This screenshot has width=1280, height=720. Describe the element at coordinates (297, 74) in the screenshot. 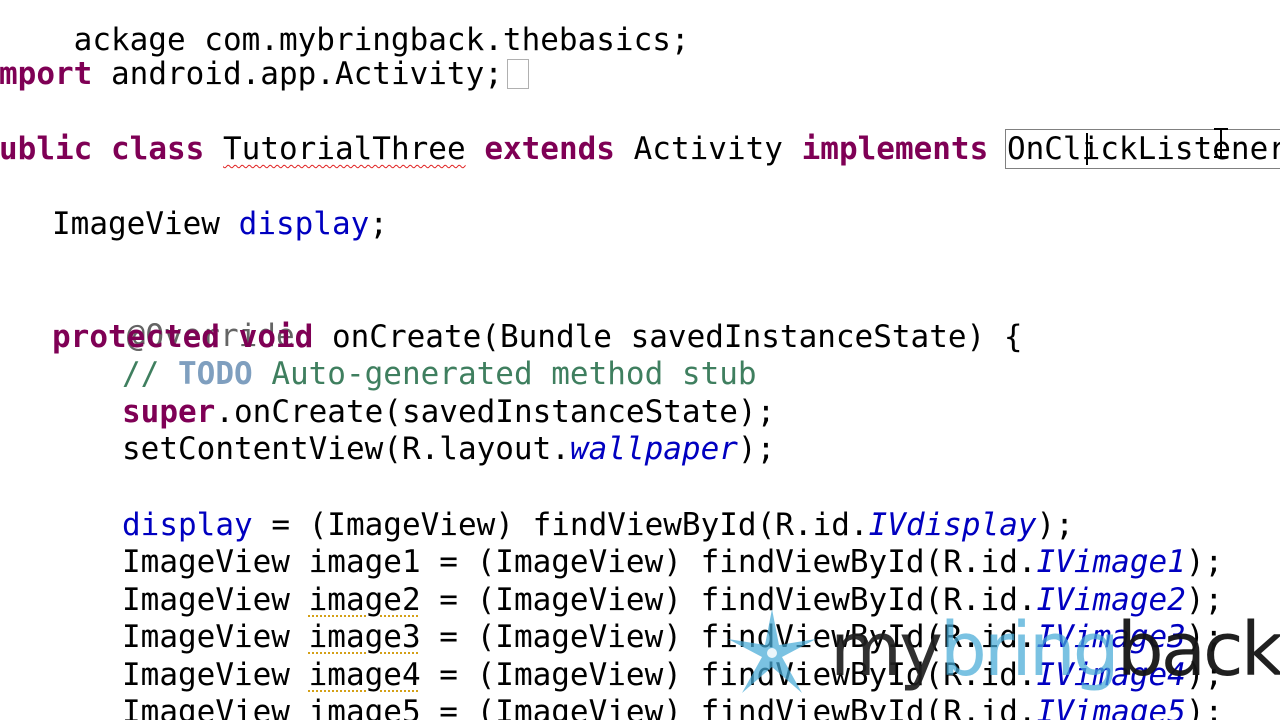

I see `import-statement: android.app.Activity;` at that location.